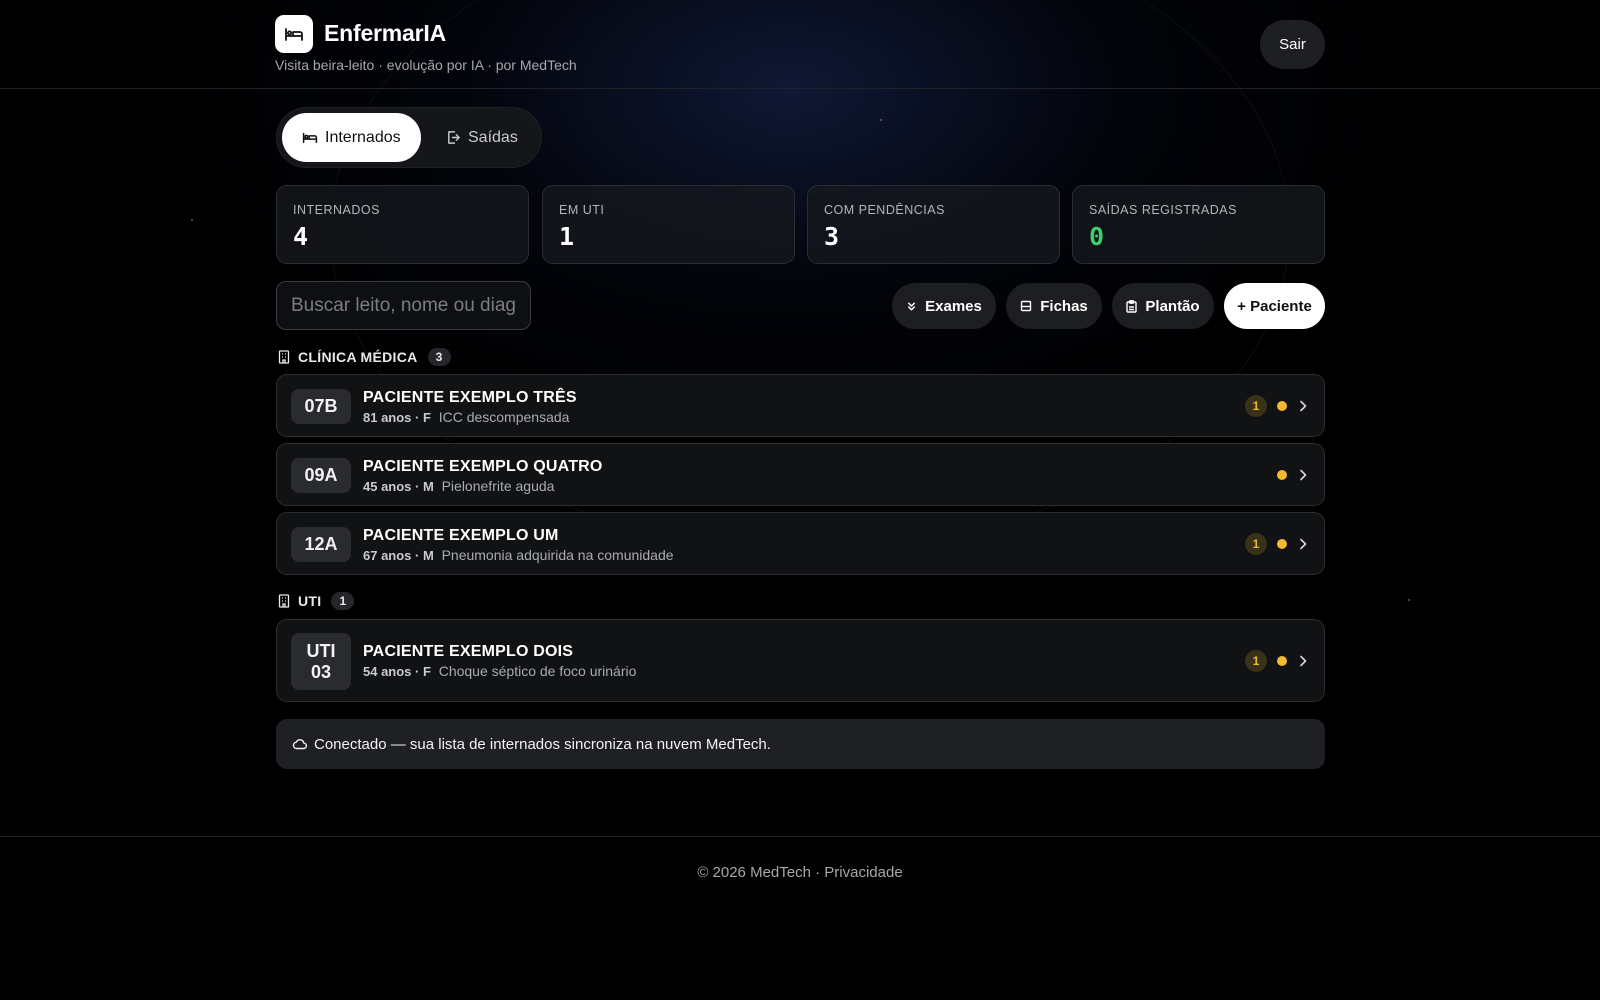  I want to click on tab-saidas: Saídas, so click(484, 137).